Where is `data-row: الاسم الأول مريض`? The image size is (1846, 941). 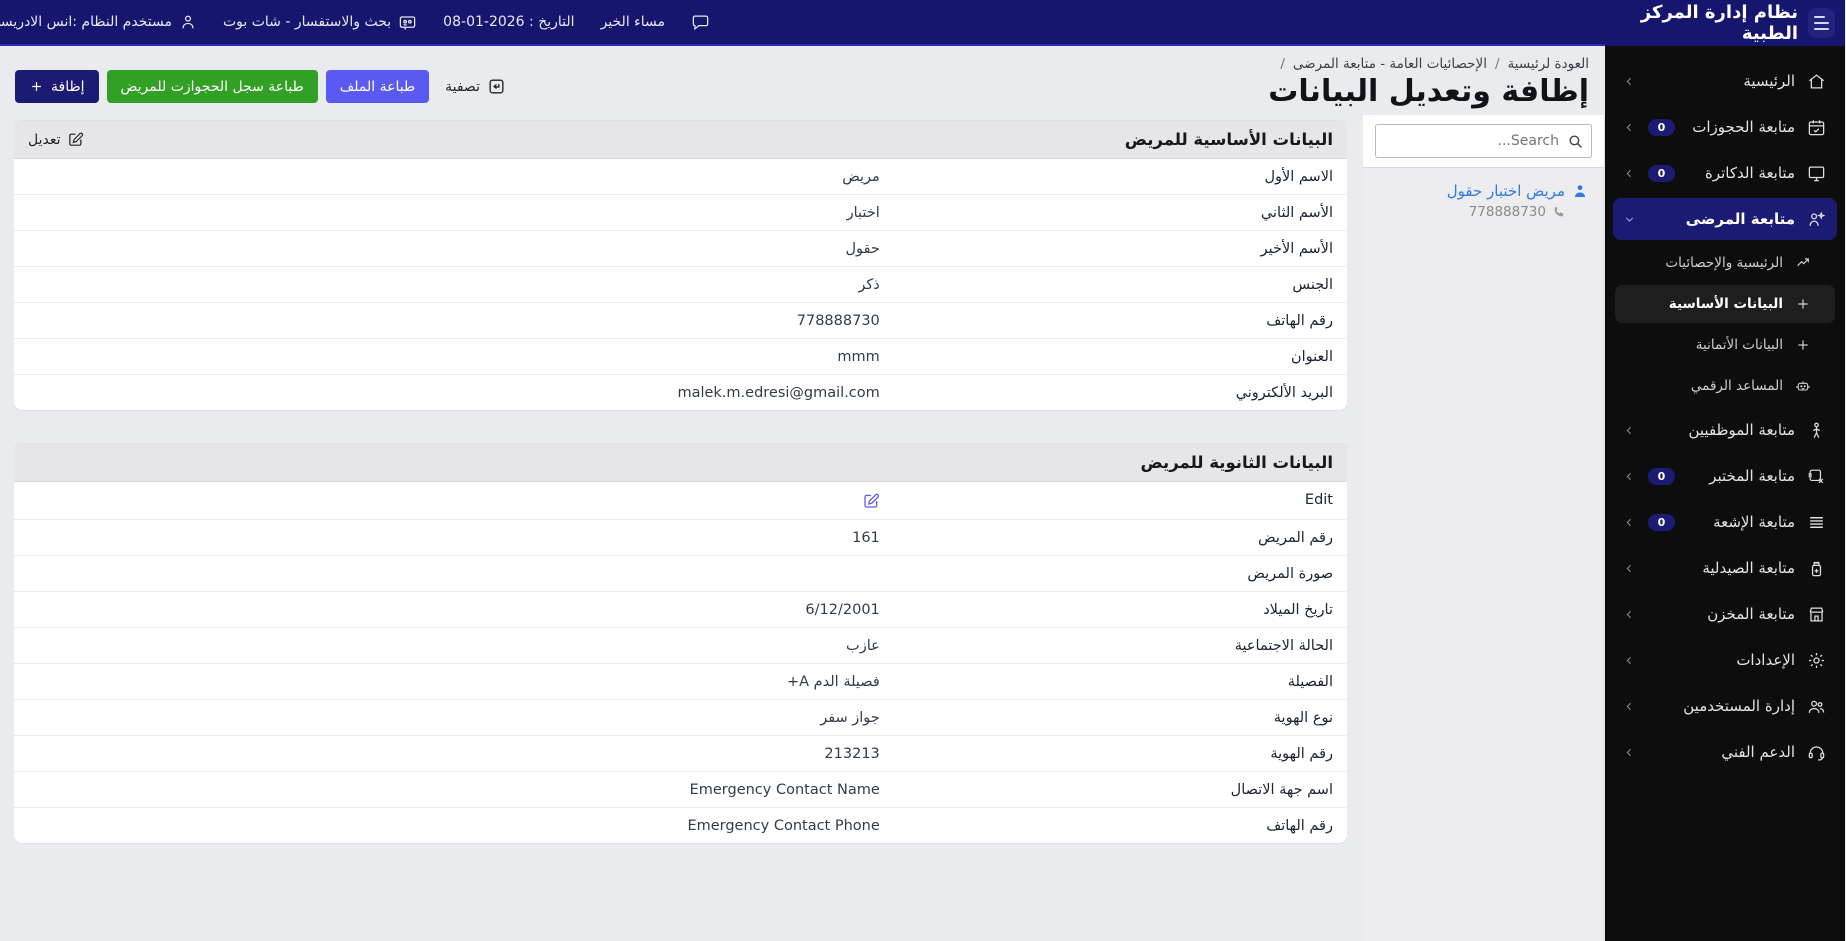
data-row: الاسم الأول مريض is located at coordinates (1088, 176).